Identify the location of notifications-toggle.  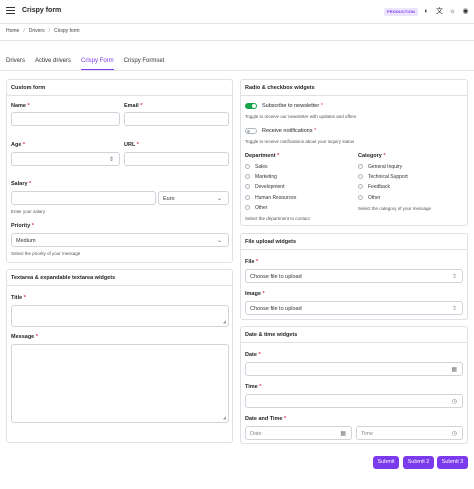
(251, 131).